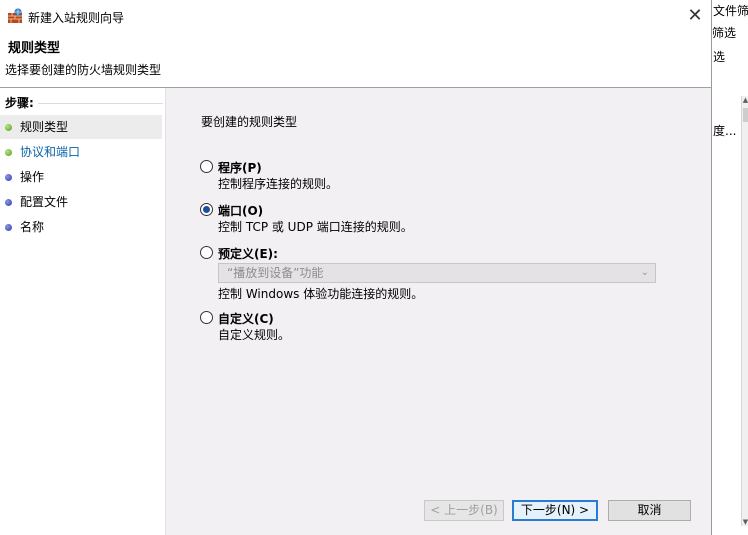 The width and height of the screenshot is (748, 535). What do you see at coordinates (464, 510) in the screenshot?
I see `back-button: < 上一步(B)` at bounding box center [464, 510].